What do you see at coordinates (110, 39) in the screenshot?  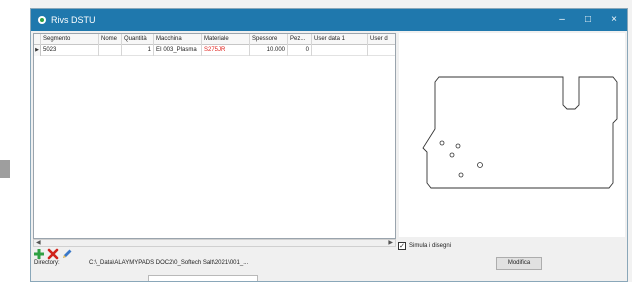 I see `column-header-nome: Nome` at bounding box center [110, 39].